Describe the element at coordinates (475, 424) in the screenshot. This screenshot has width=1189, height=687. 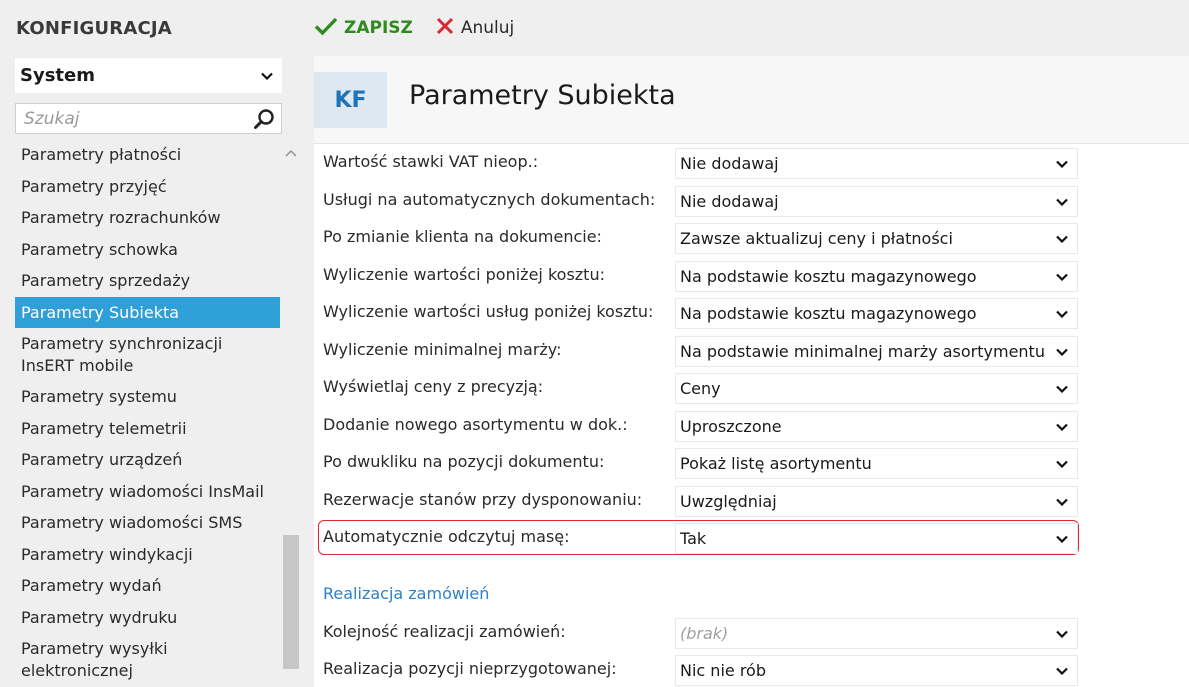
I see `setting-label: Dodanie nowego asortymentu w dok.:` at that location.